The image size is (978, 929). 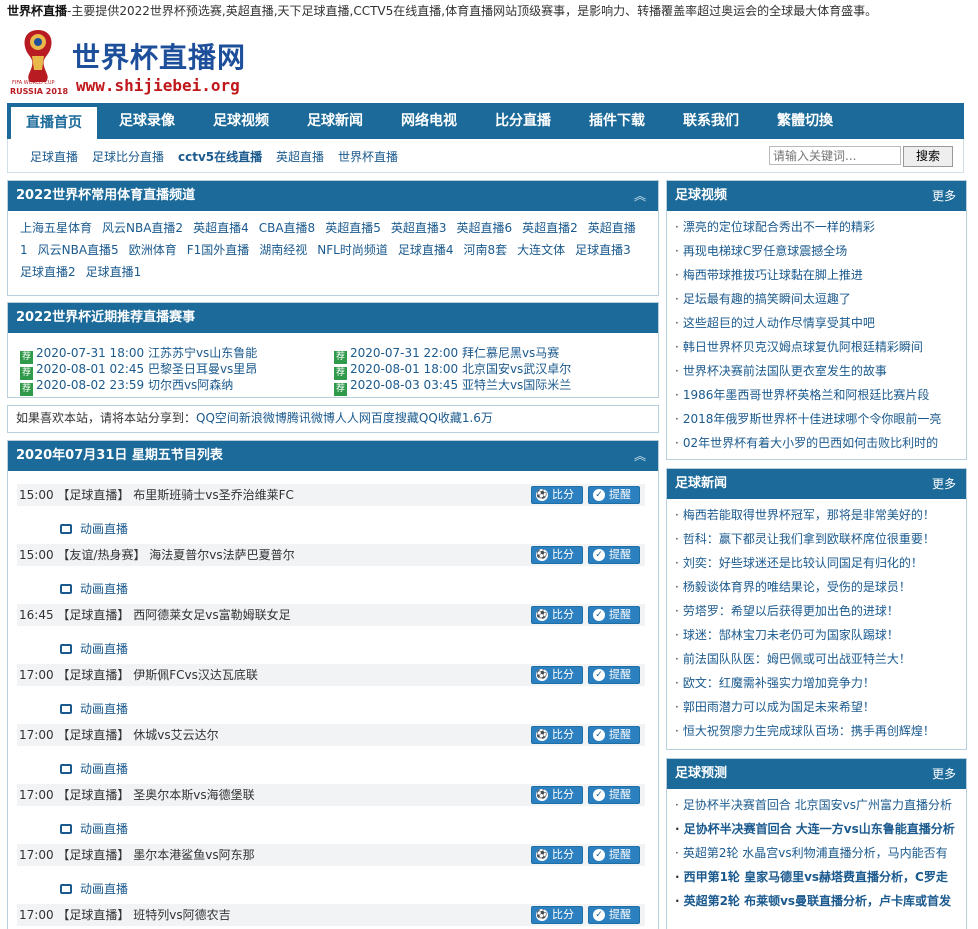 What do you see at coordinates (816, 443) in the screenshot?
I see `video-link: 02年世界杯有着大小罗的巴西如何击败比利时的` at bounding box center [816, 443].